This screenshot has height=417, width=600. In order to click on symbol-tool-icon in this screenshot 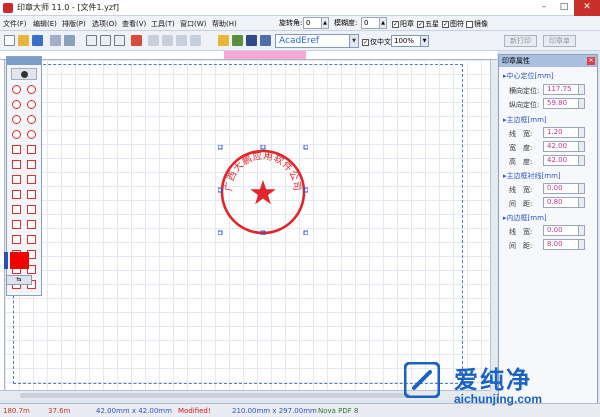, I will do `click(31, 239)`.